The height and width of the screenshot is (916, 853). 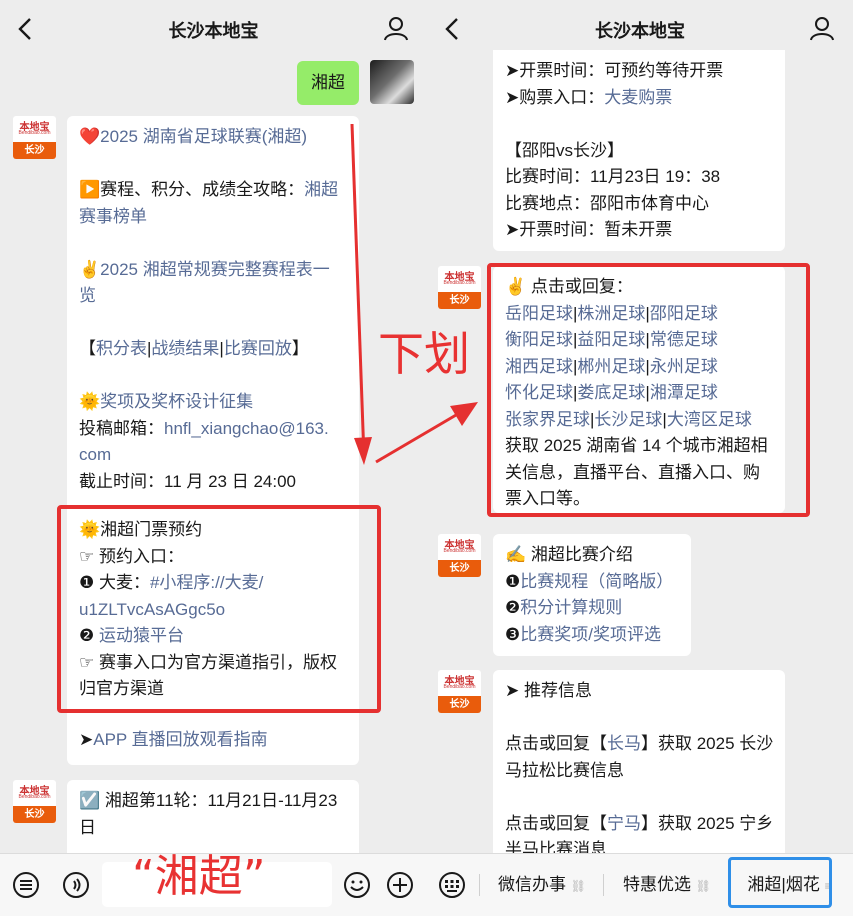 I want to click on bracket-open: 【, so click(x=87, y=348).